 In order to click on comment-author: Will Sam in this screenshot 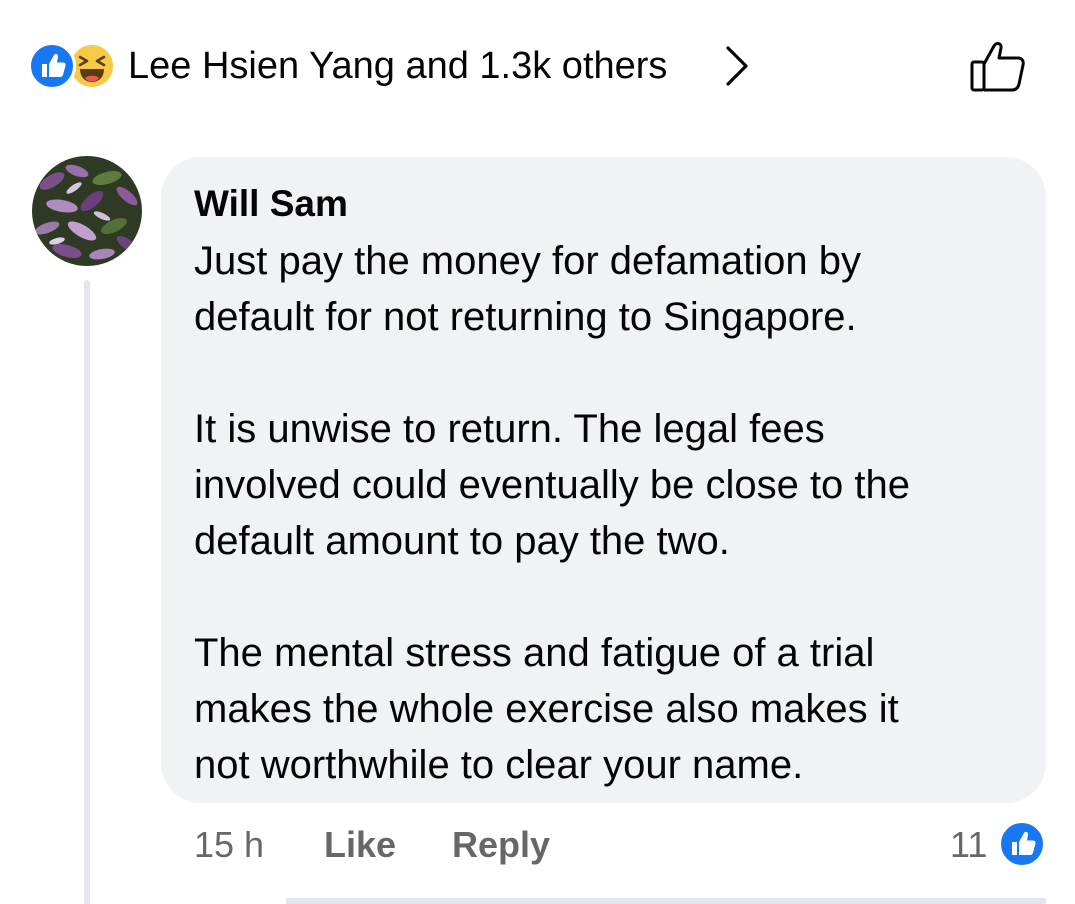, I will do `click(605, 204)`.